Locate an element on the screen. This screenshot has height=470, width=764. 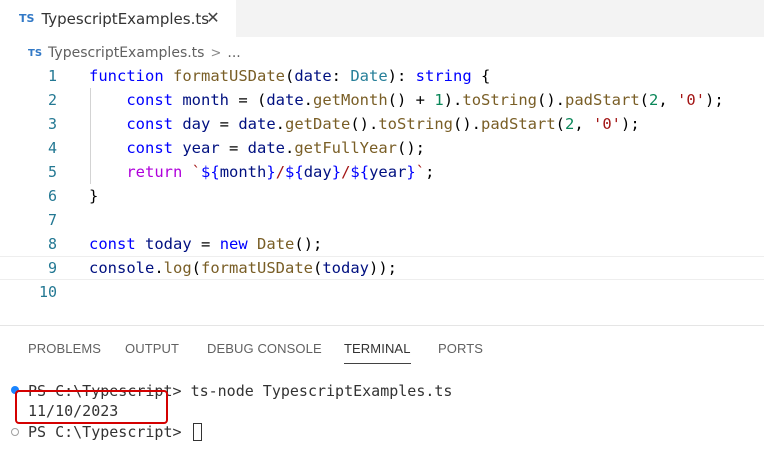
code-line-text: } is located at coordinates (94, 196).